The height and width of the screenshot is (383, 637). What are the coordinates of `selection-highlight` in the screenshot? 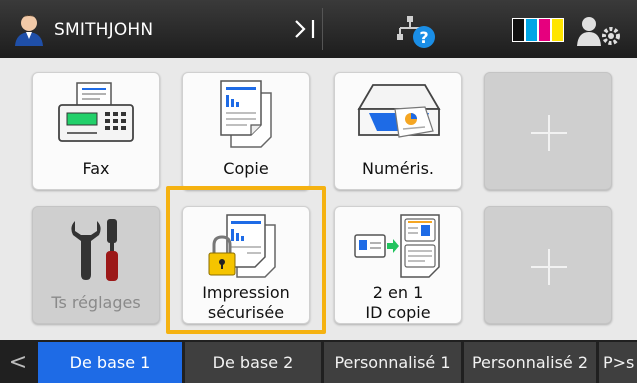 It's located at (246, 260).